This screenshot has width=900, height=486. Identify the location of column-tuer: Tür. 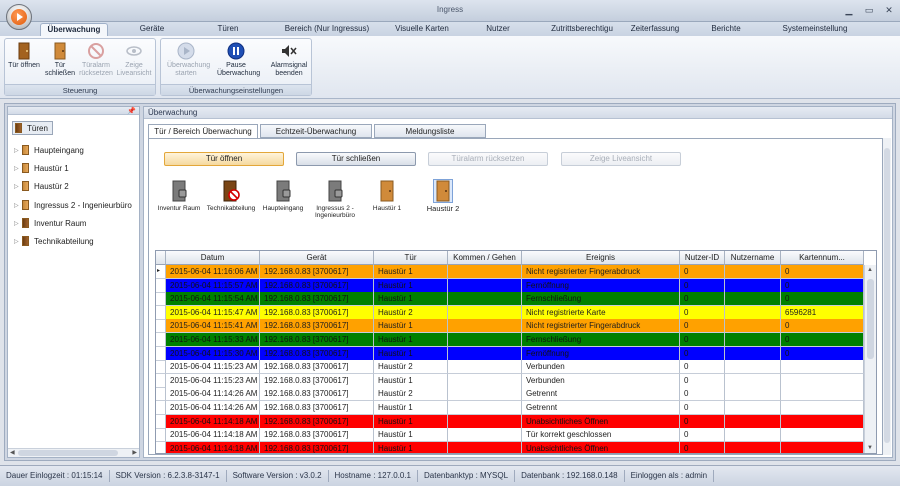
(411, 258).